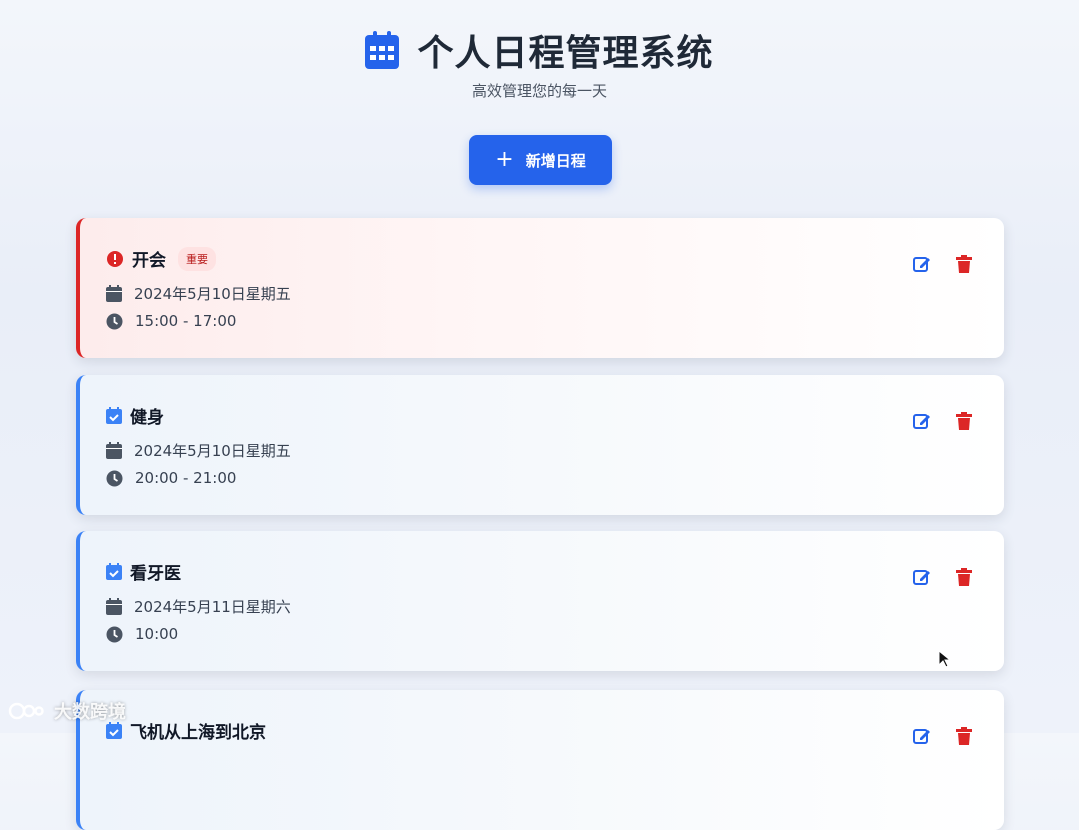 The height and width of the screenshot is (830, 1079). I want to click on add-event-button: + 新增日程, so click(540, 160).